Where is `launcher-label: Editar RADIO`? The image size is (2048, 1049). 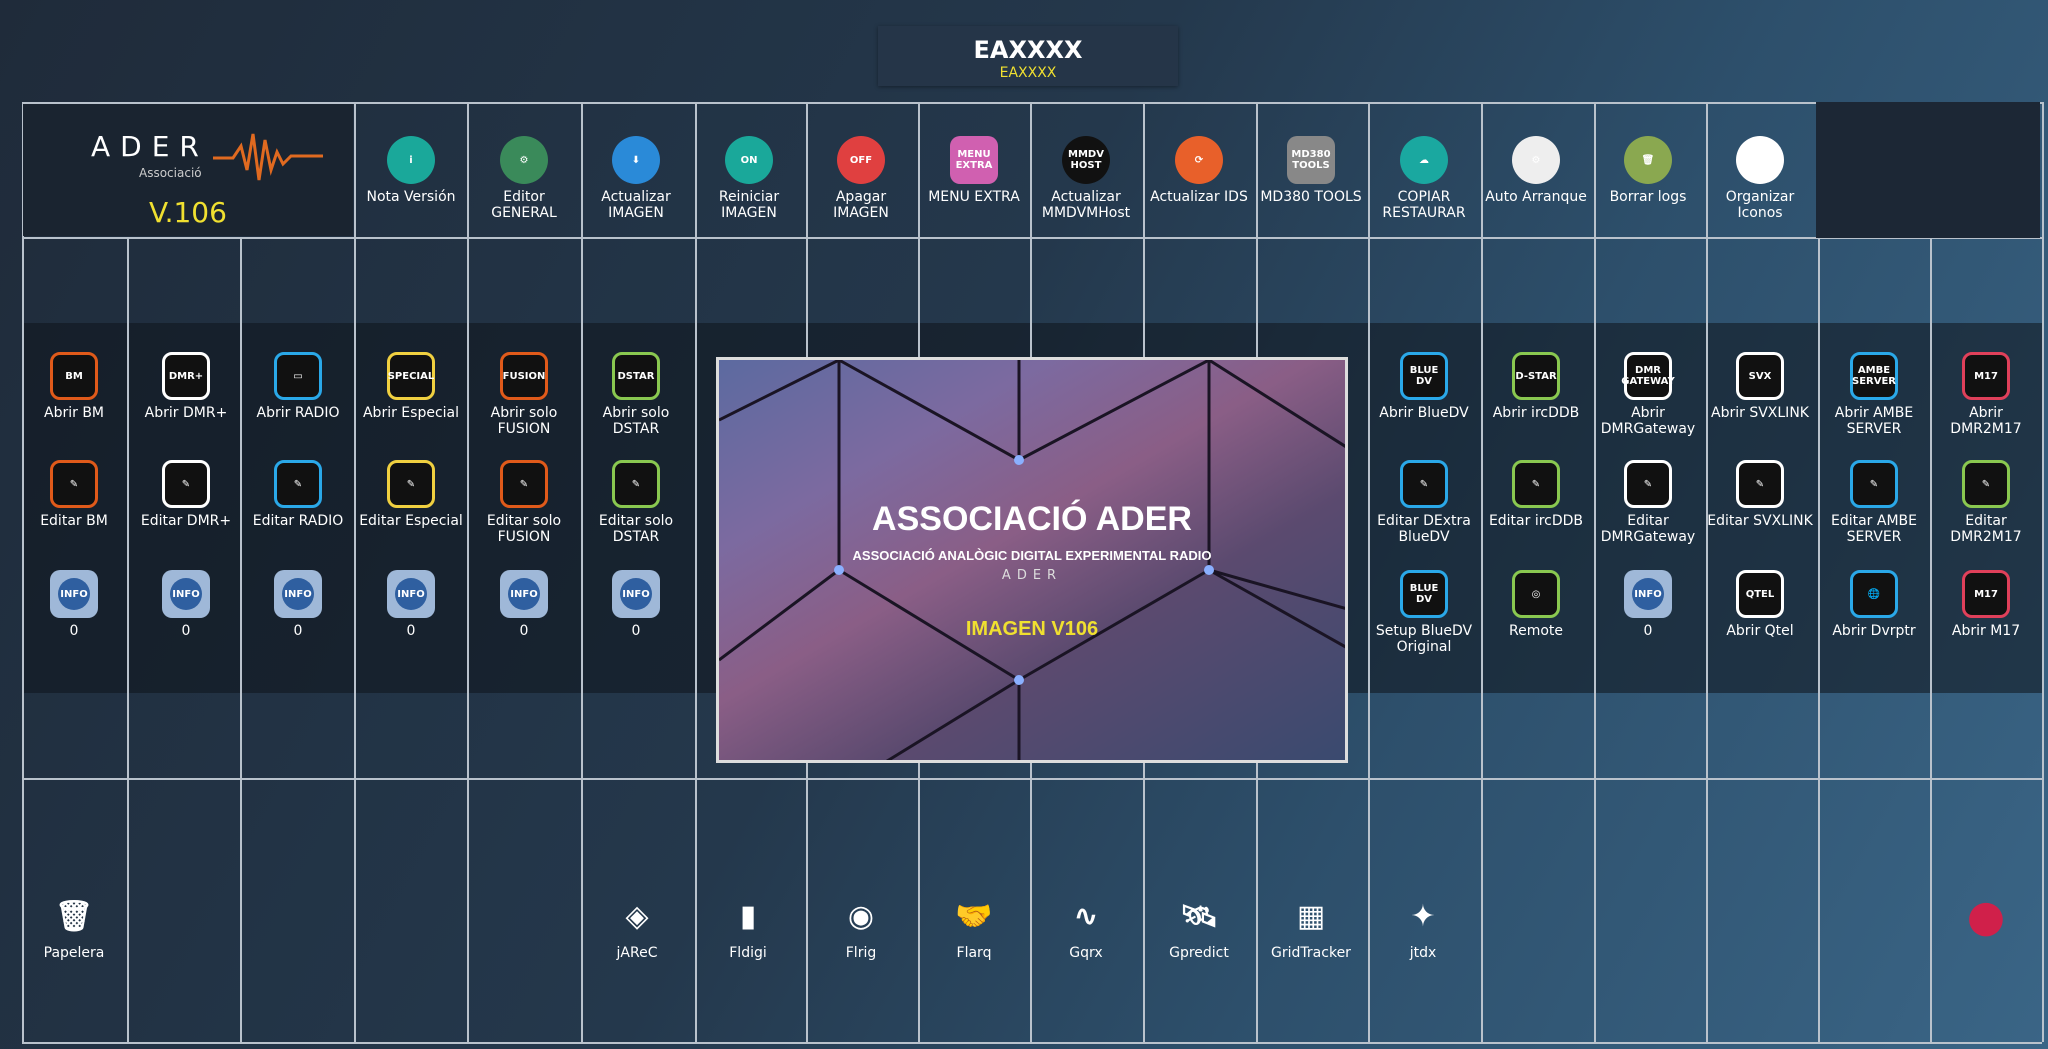
launcher-label: Editar RADIO is located at coordinates (298, 521).